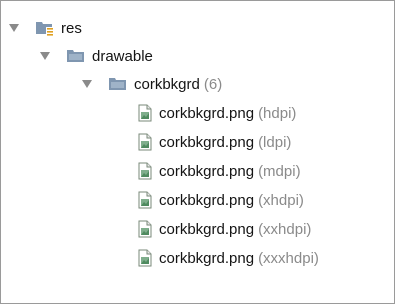 Image resolution: width=395 pixels, height=304 pixels. What do you see at coordinates (71, 28) in the screenshot?
I see `node-label: res` at bounding box center [71, 28].